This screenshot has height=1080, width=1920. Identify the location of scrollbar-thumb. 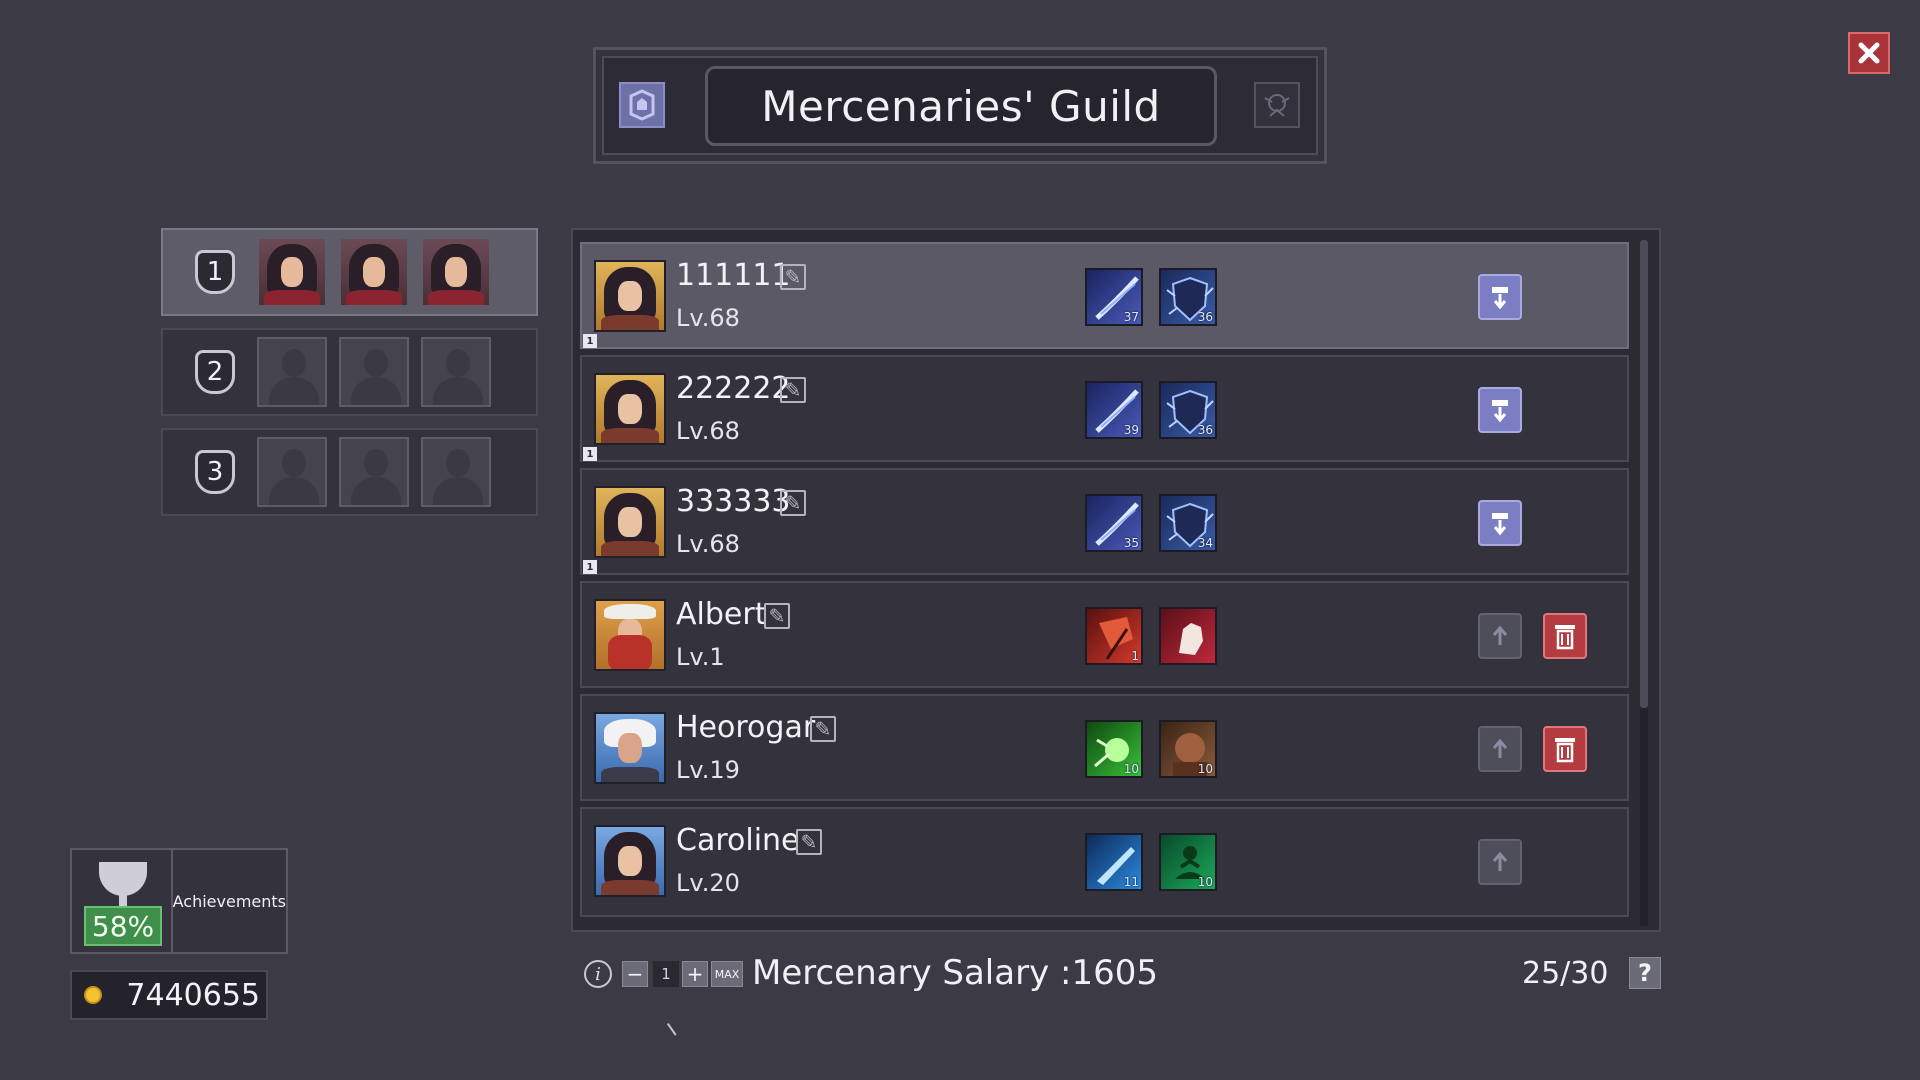
(1644, 474).